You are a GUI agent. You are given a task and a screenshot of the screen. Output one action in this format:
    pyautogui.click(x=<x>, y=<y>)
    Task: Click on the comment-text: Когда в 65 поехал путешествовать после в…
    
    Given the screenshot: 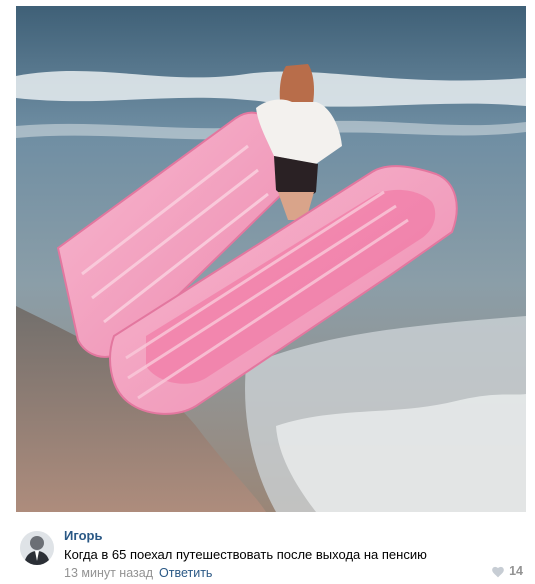 What is the action you would take?
    pyautogui.click(x=245, y=554)
    